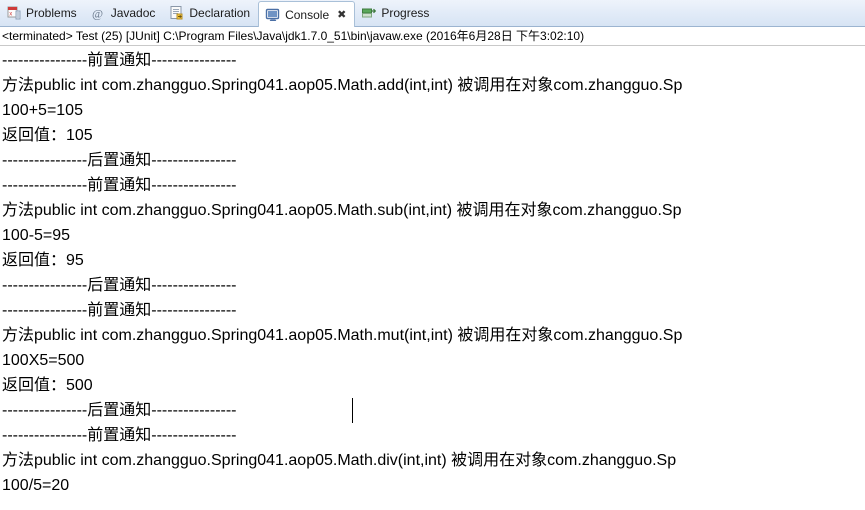  I want to click on tab-console-label: Console, so click(307, 14).